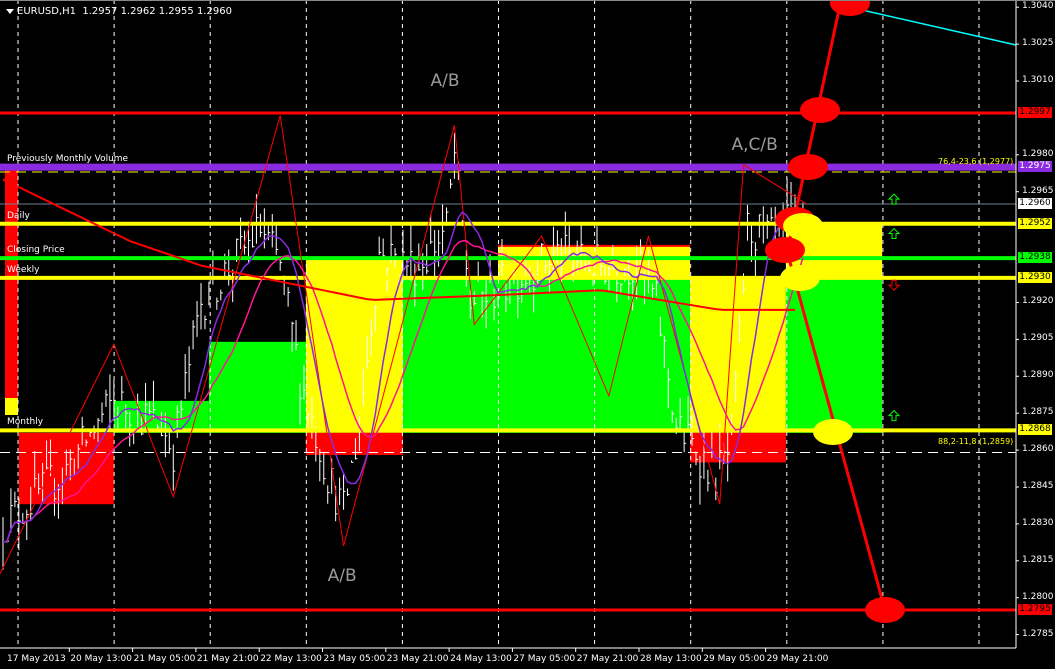 This screenshot has width=1055, height=669. What do you see at coordinates (47, 11) in the screenshot?
I see `symbol: EURUSD,H1` at bounding box center [47, 11].